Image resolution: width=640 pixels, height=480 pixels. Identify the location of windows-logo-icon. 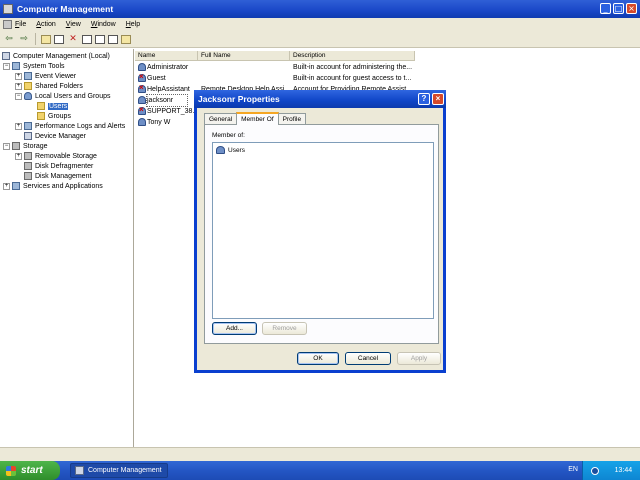
(11, 470).